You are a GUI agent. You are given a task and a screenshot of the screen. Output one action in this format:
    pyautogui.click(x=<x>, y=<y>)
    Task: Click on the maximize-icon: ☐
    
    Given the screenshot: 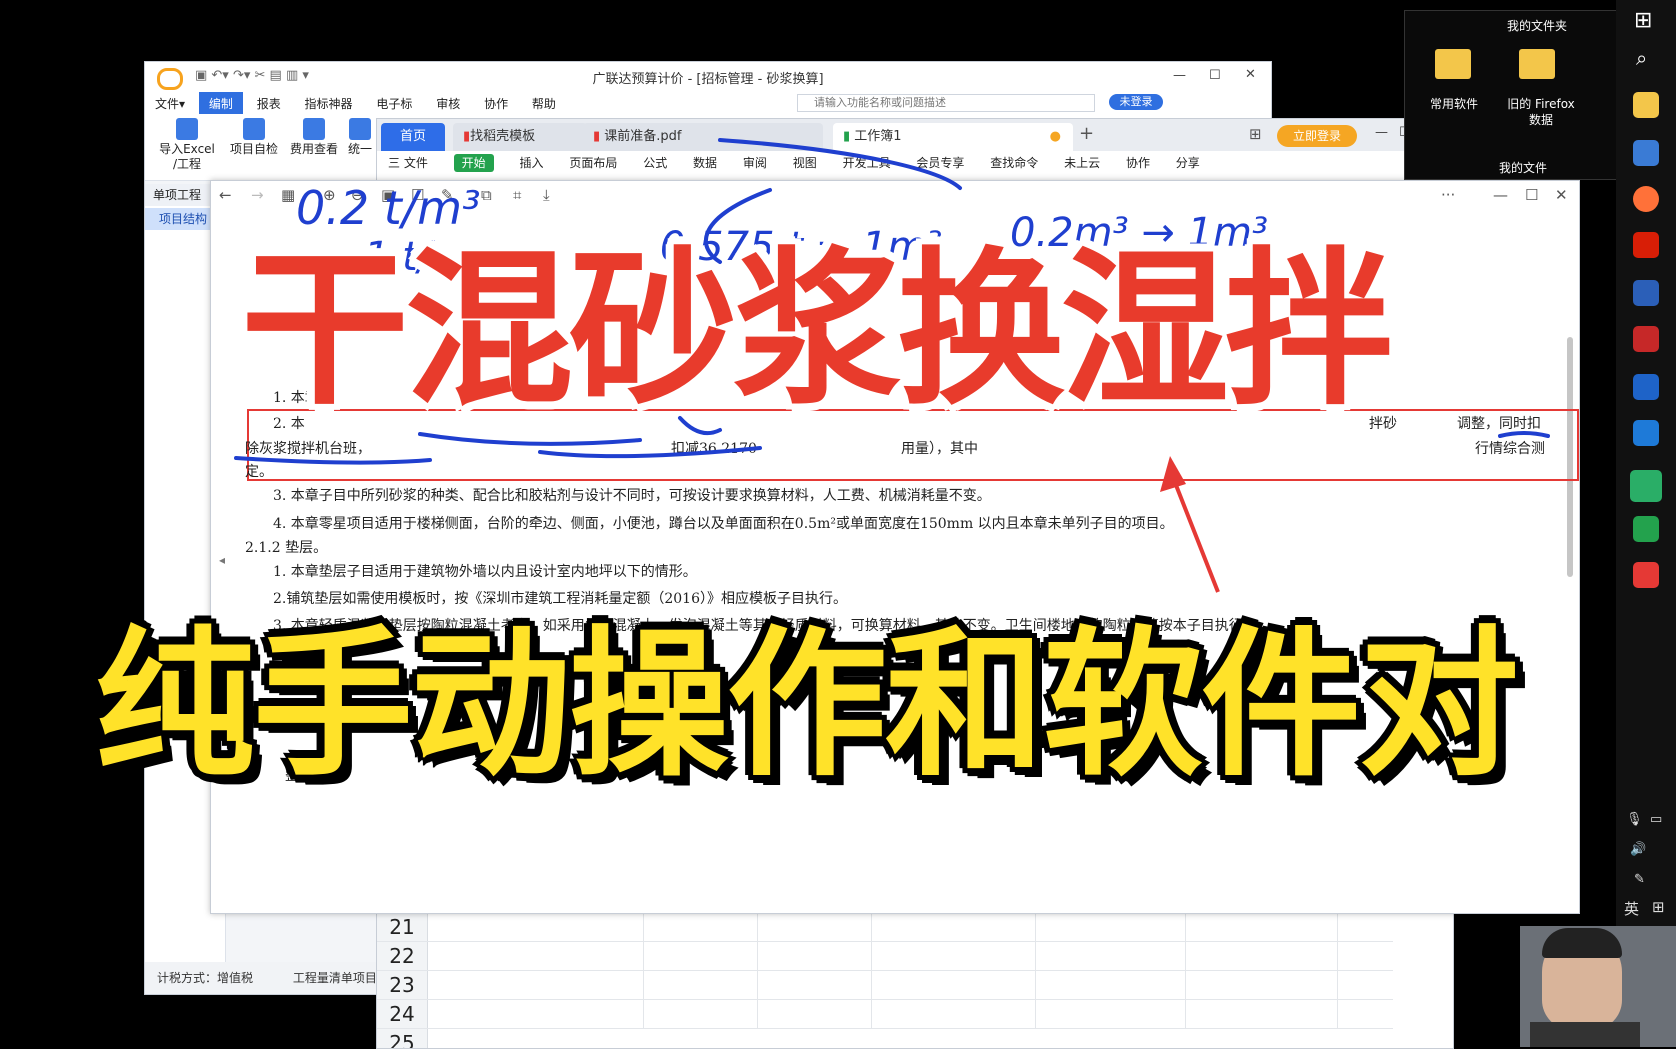 What is the action you would take?
    pyautogui.click(x=1215, y=75)
    